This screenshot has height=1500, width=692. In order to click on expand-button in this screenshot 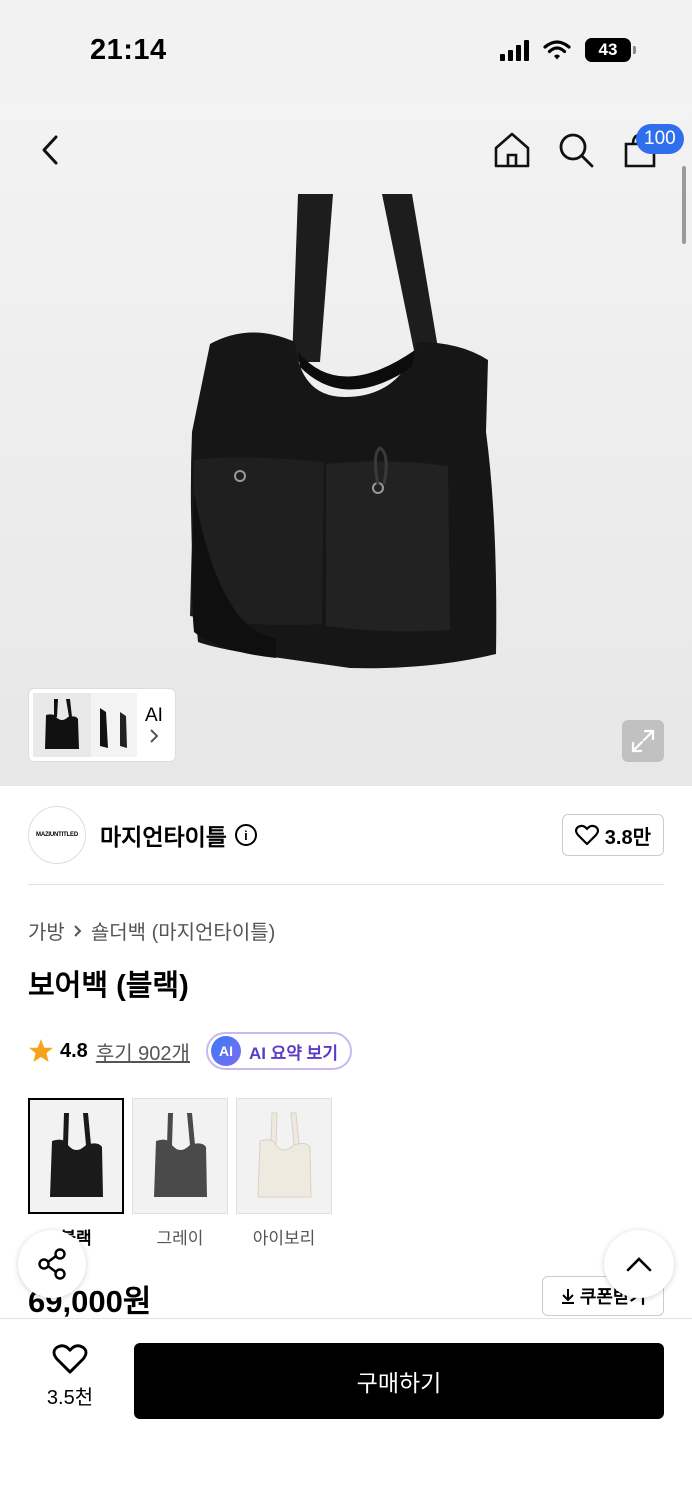, I will do `click(643, 741)`.